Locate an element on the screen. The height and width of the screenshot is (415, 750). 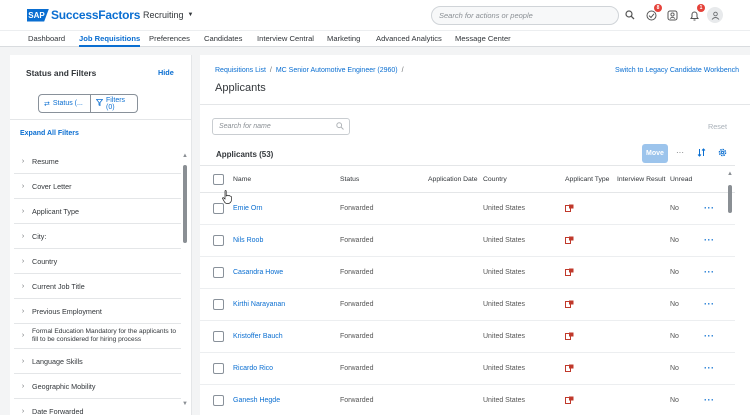
name-search-input: Search for name is located at coordinates (281, 126).